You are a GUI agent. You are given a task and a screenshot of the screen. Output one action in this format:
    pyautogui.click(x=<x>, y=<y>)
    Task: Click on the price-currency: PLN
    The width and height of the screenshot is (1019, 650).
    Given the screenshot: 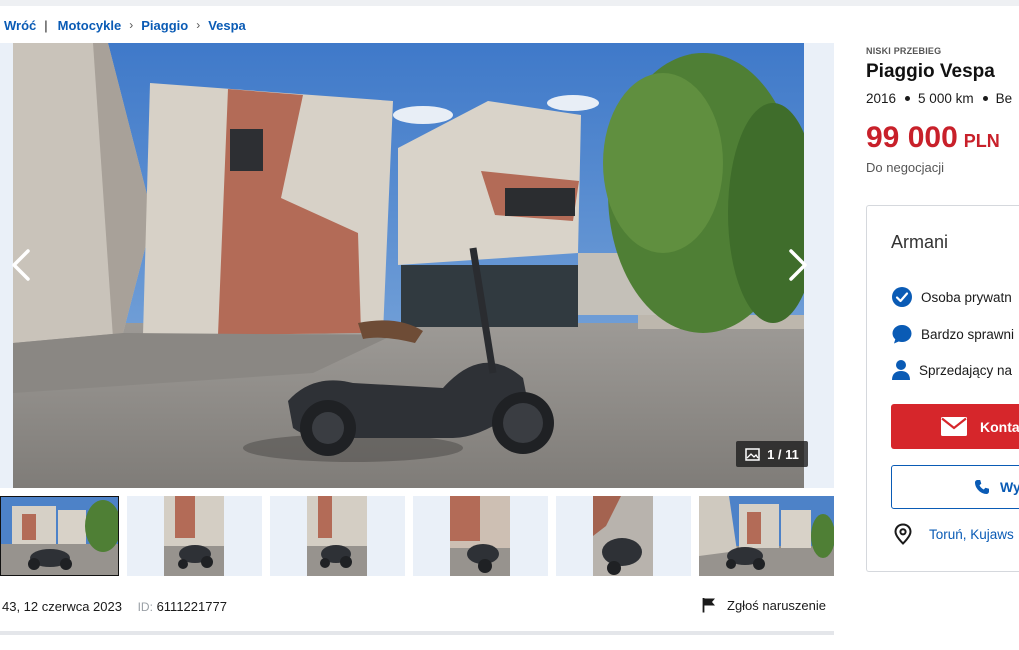 What is the action you would take?
    pyautogui.click(x=981, y=141)
    